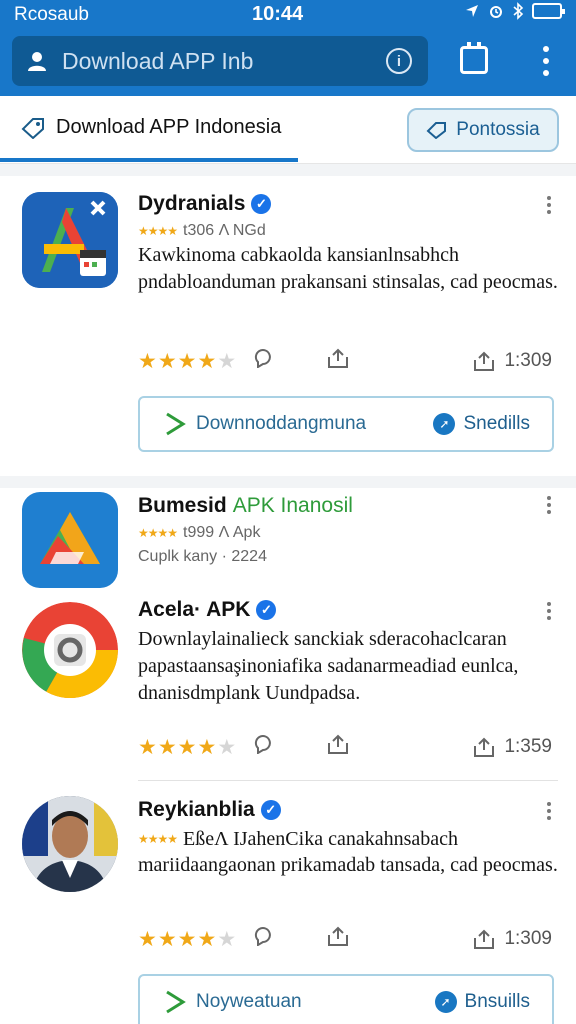 The width and height of the screenshot is (576, 1024). Describe the element at coordinates (194, 609) in the screenshot. I see `app-name: Acela· APK` at that location.